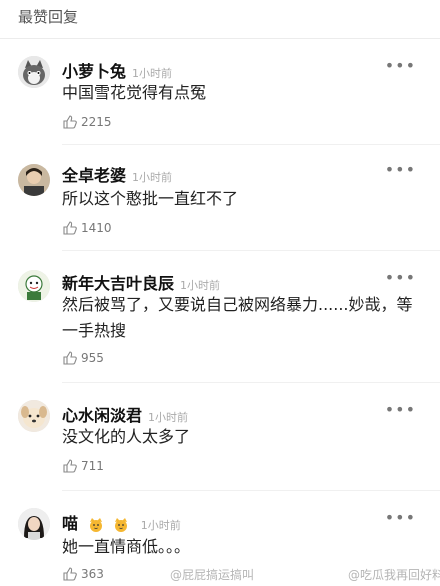 This screenshot has height=586, width=440. What do you see at coordinates (118, 283) in the screenshot?
I see `username-text: 新年大吉叶良辰` at bounding box center [118, 283].